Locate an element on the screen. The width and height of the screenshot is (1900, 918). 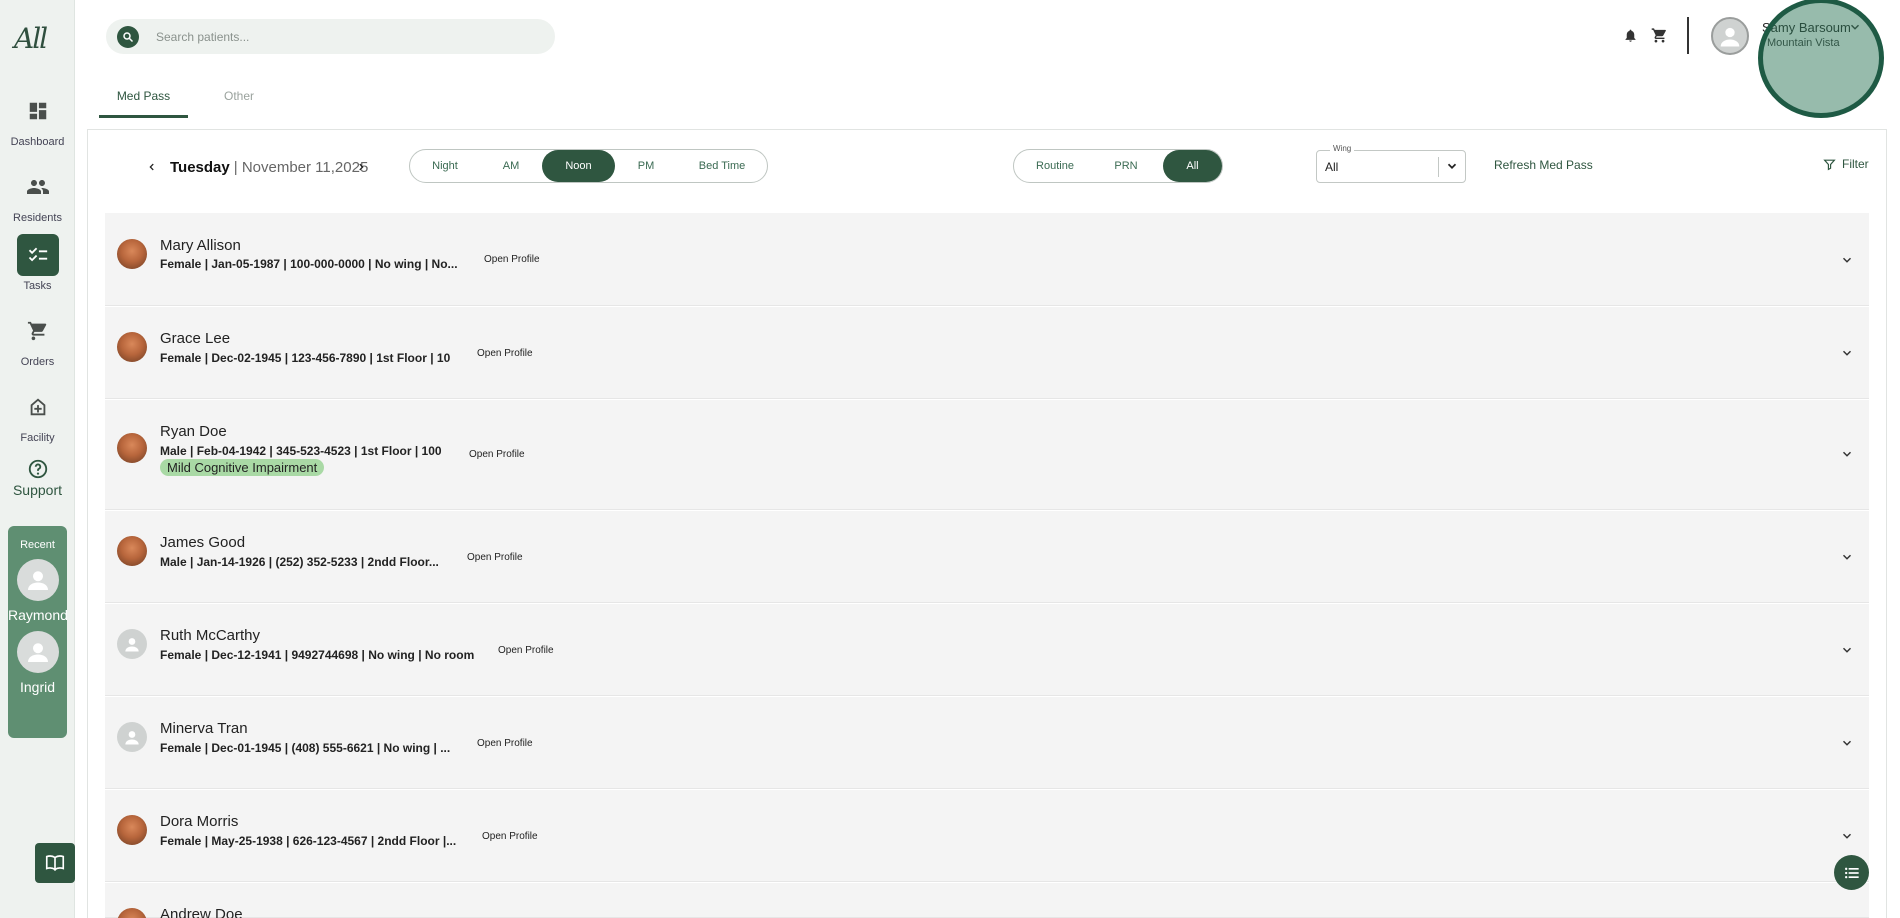
list-icon is located at coordinates (1851, 872).